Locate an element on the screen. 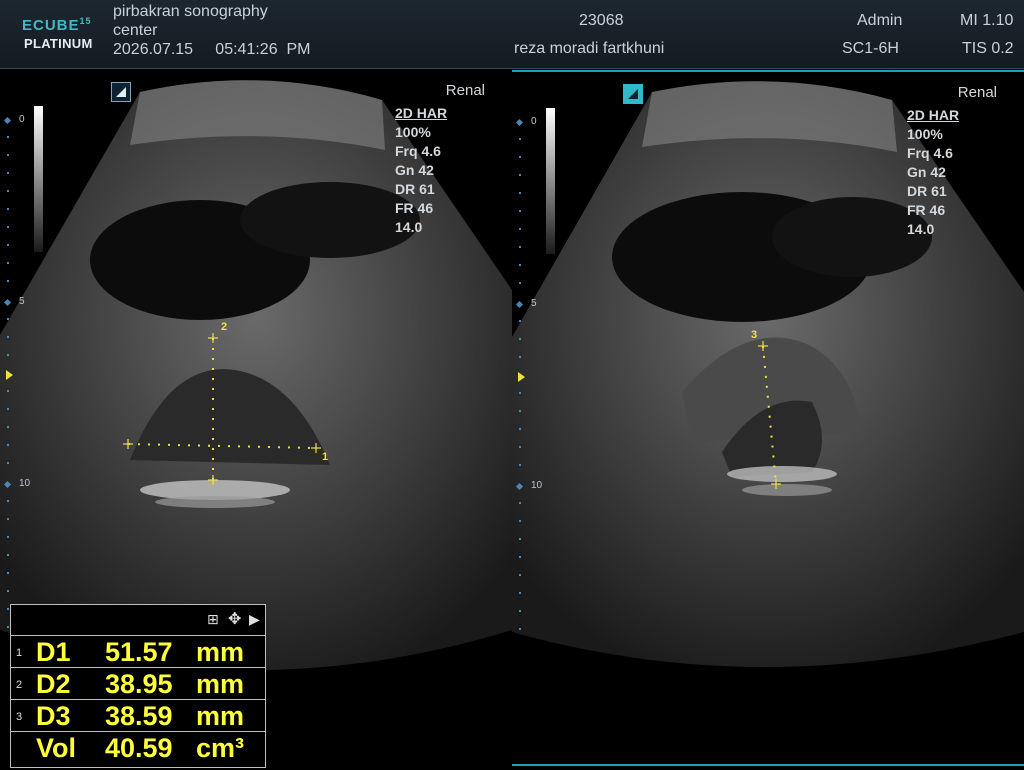 This screenshot has height=770, width=1024. caliper-label-1: 1 is located at coordinates (325, 457).